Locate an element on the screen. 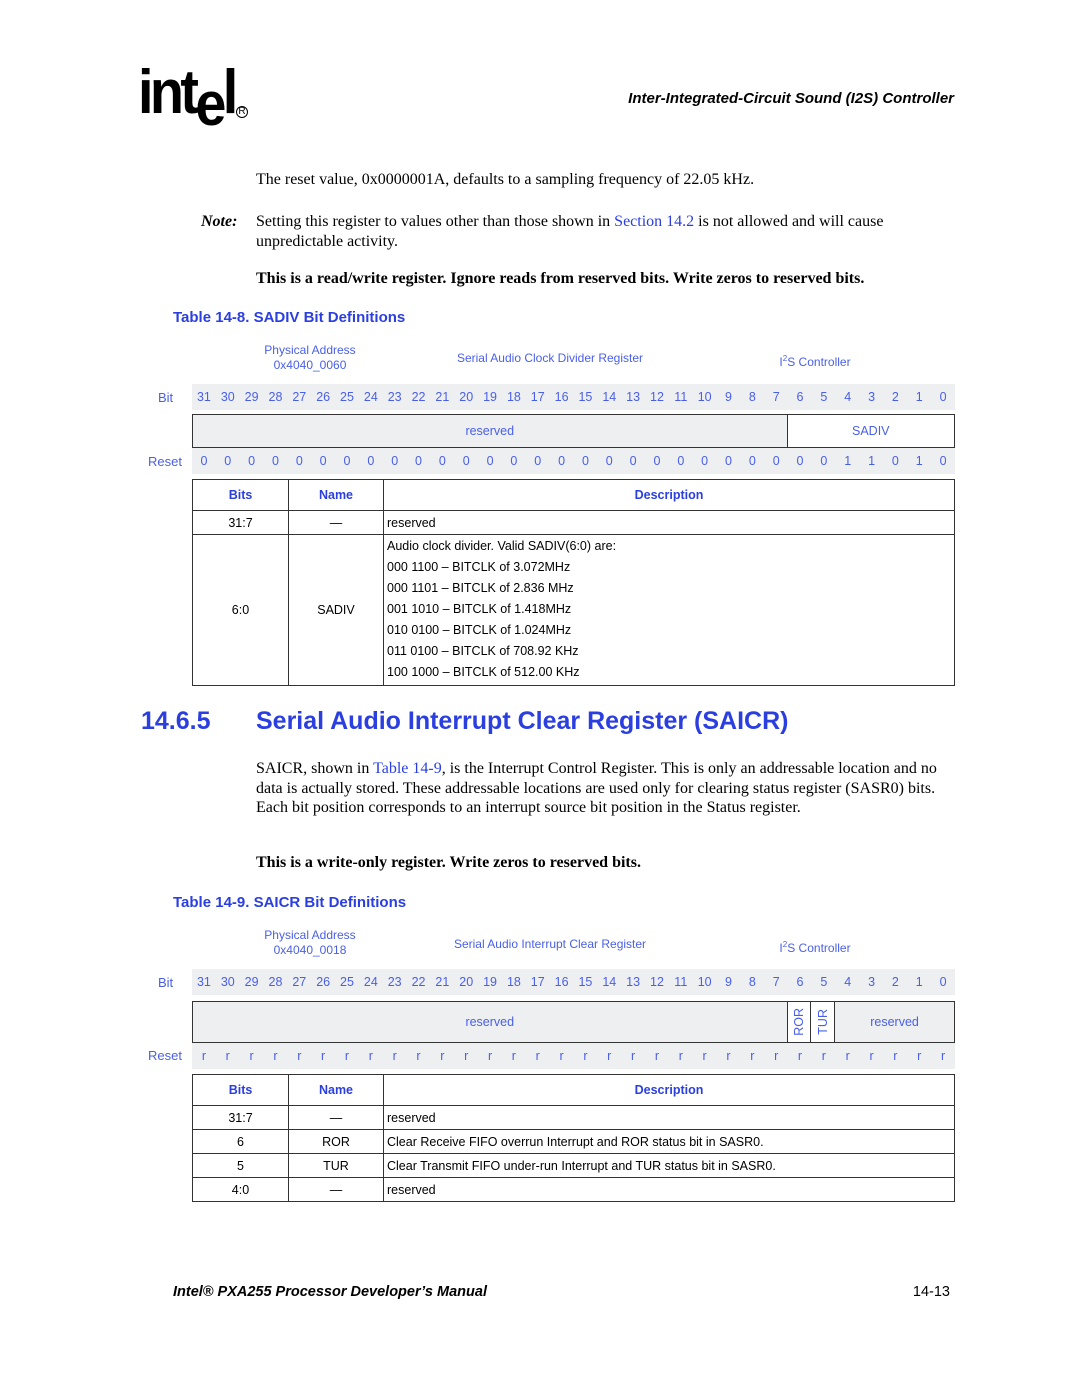 The height and width of the screenshot is (1397, 1080). bit-number: 7 is located at coordinates (776, 982).